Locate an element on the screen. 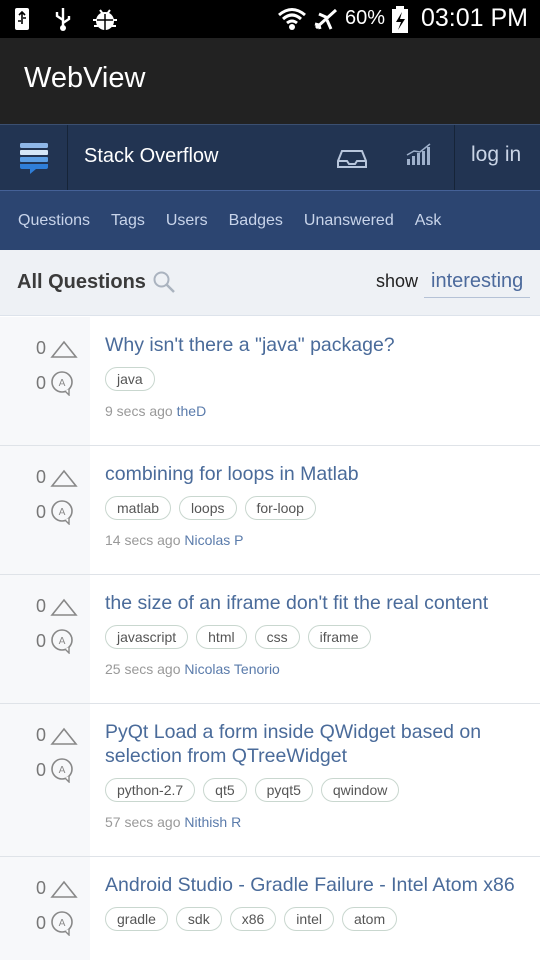  nav-ask: Ask is located at coordinates (428, 221).